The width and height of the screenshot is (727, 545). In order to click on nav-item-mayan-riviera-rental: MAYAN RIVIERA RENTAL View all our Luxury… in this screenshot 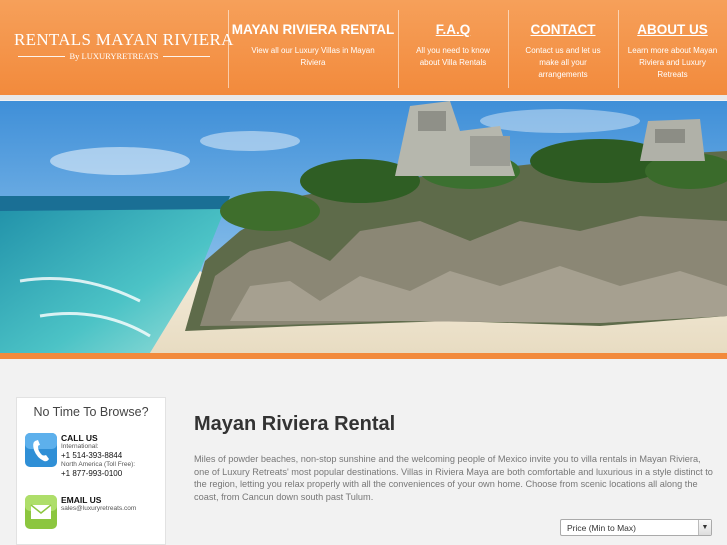, I will do `click(313, 49)`.